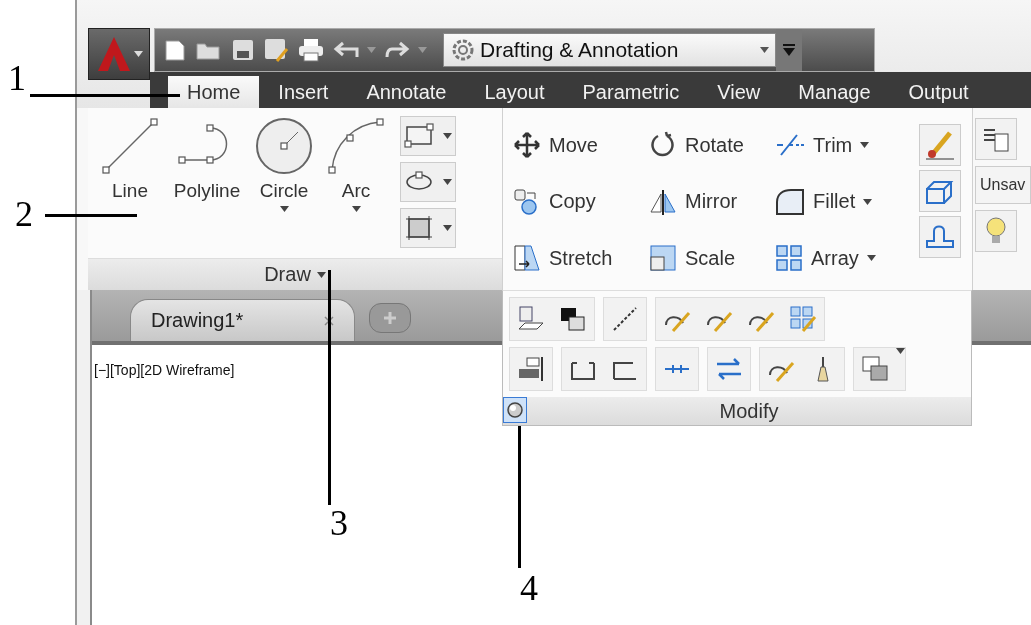  Describe the element at coordinates (284, 146) in the screenshot. I see `circle-icon` at that location.